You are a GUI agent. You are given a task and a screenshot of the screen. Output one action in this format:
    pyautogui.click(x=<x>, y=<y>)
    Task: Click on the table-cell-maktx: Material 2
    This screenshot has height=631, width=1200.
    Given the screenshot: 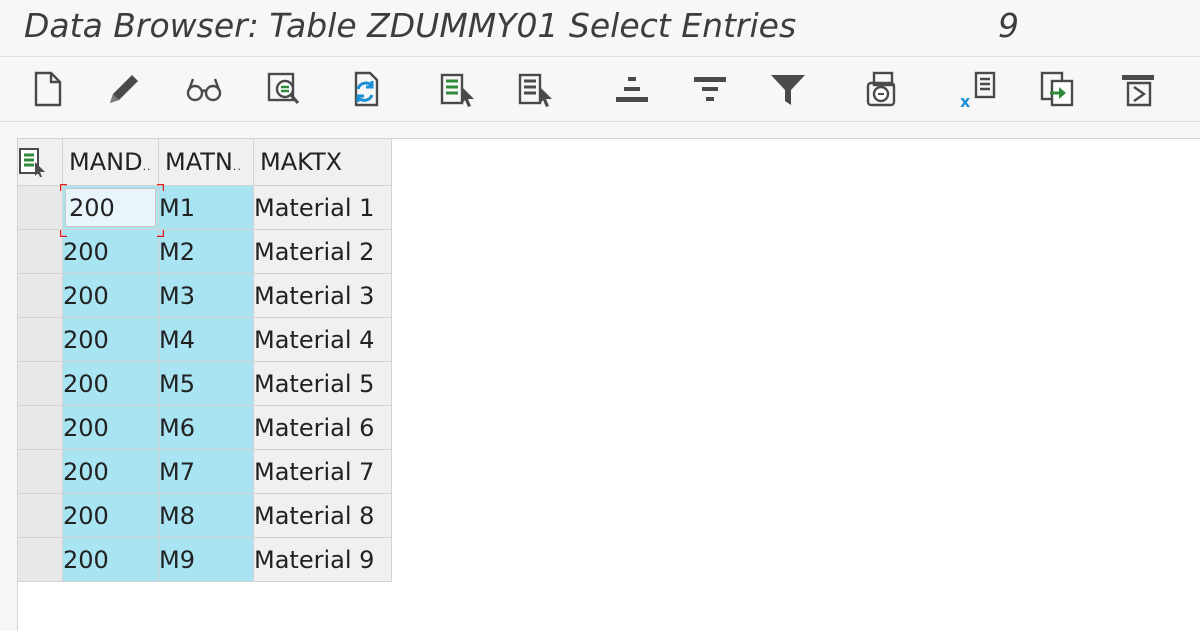 What is the action you would take?
    pyautogui.click(x=322, y=251)
    